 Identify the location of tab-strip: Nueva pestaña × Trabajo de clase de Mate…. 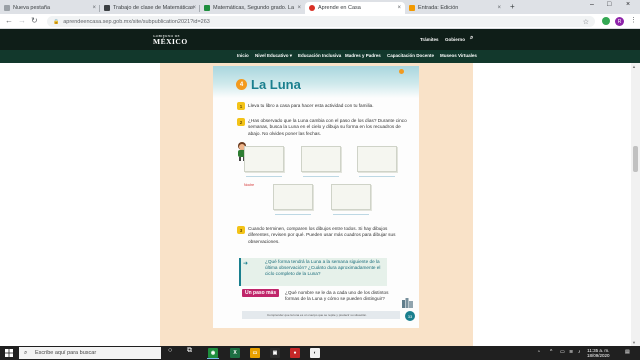
(320, 7).